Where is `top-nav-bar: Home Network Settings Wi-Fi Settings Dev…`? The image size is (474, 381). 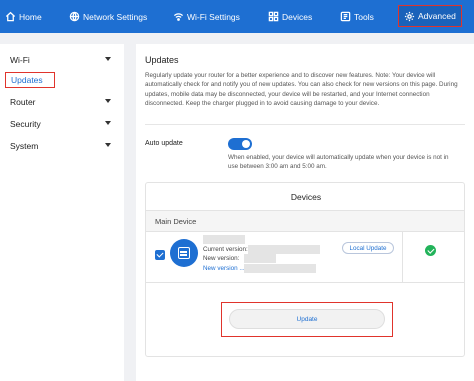
top-nav-bar: Home Network Settings Wi-Fi Settings Dev… is located at coordinates (237, 16).